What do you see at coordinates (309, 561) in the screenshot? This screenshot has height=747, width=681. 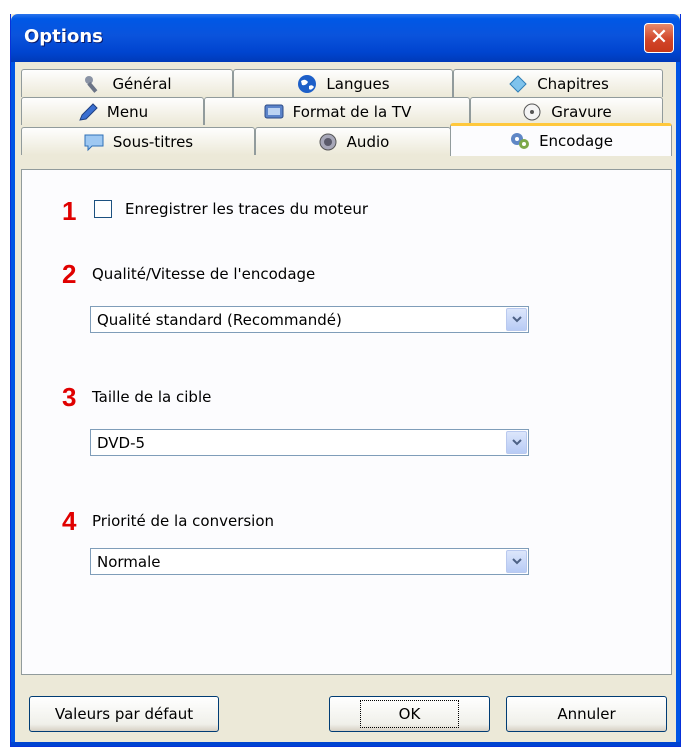 I see `conversion-priority-select: Normale` at bounding box center [309, 561].